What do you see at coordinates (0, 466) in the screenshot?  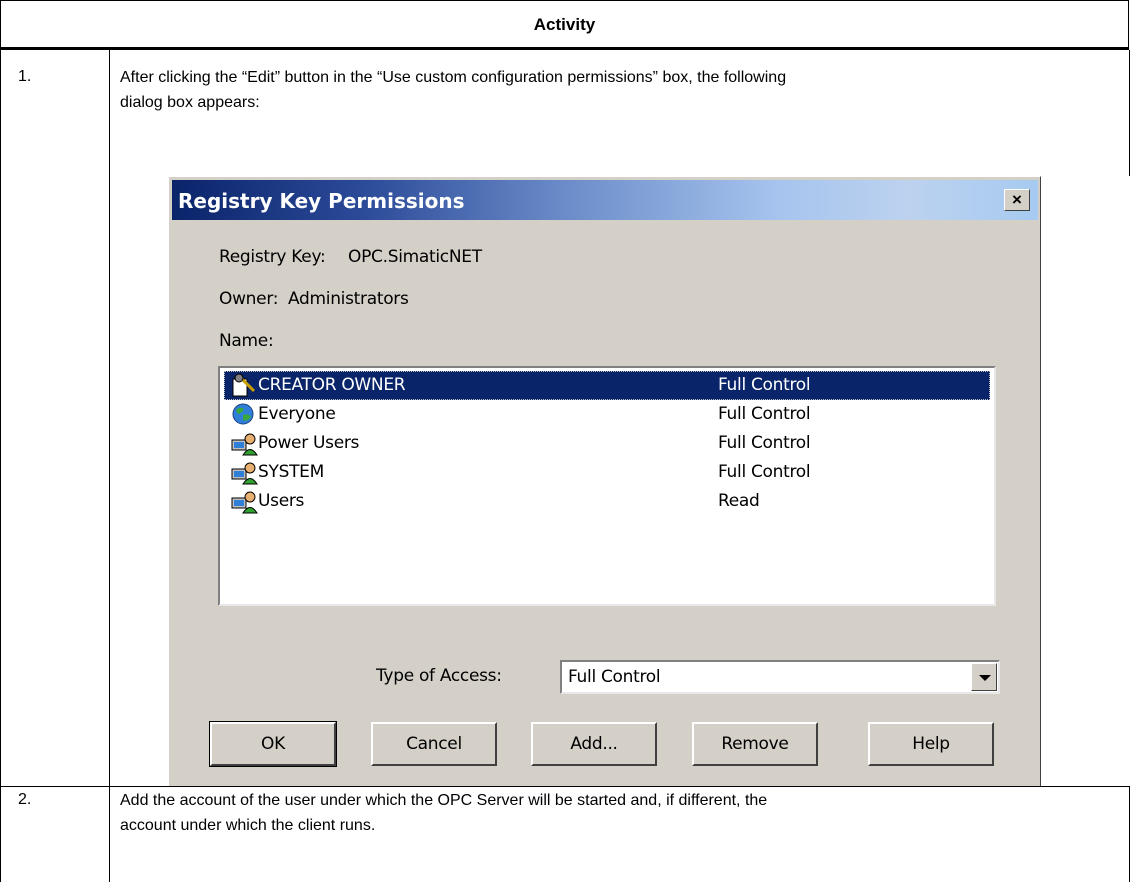 I see `table-left-border` at bounding box center [0, 466].